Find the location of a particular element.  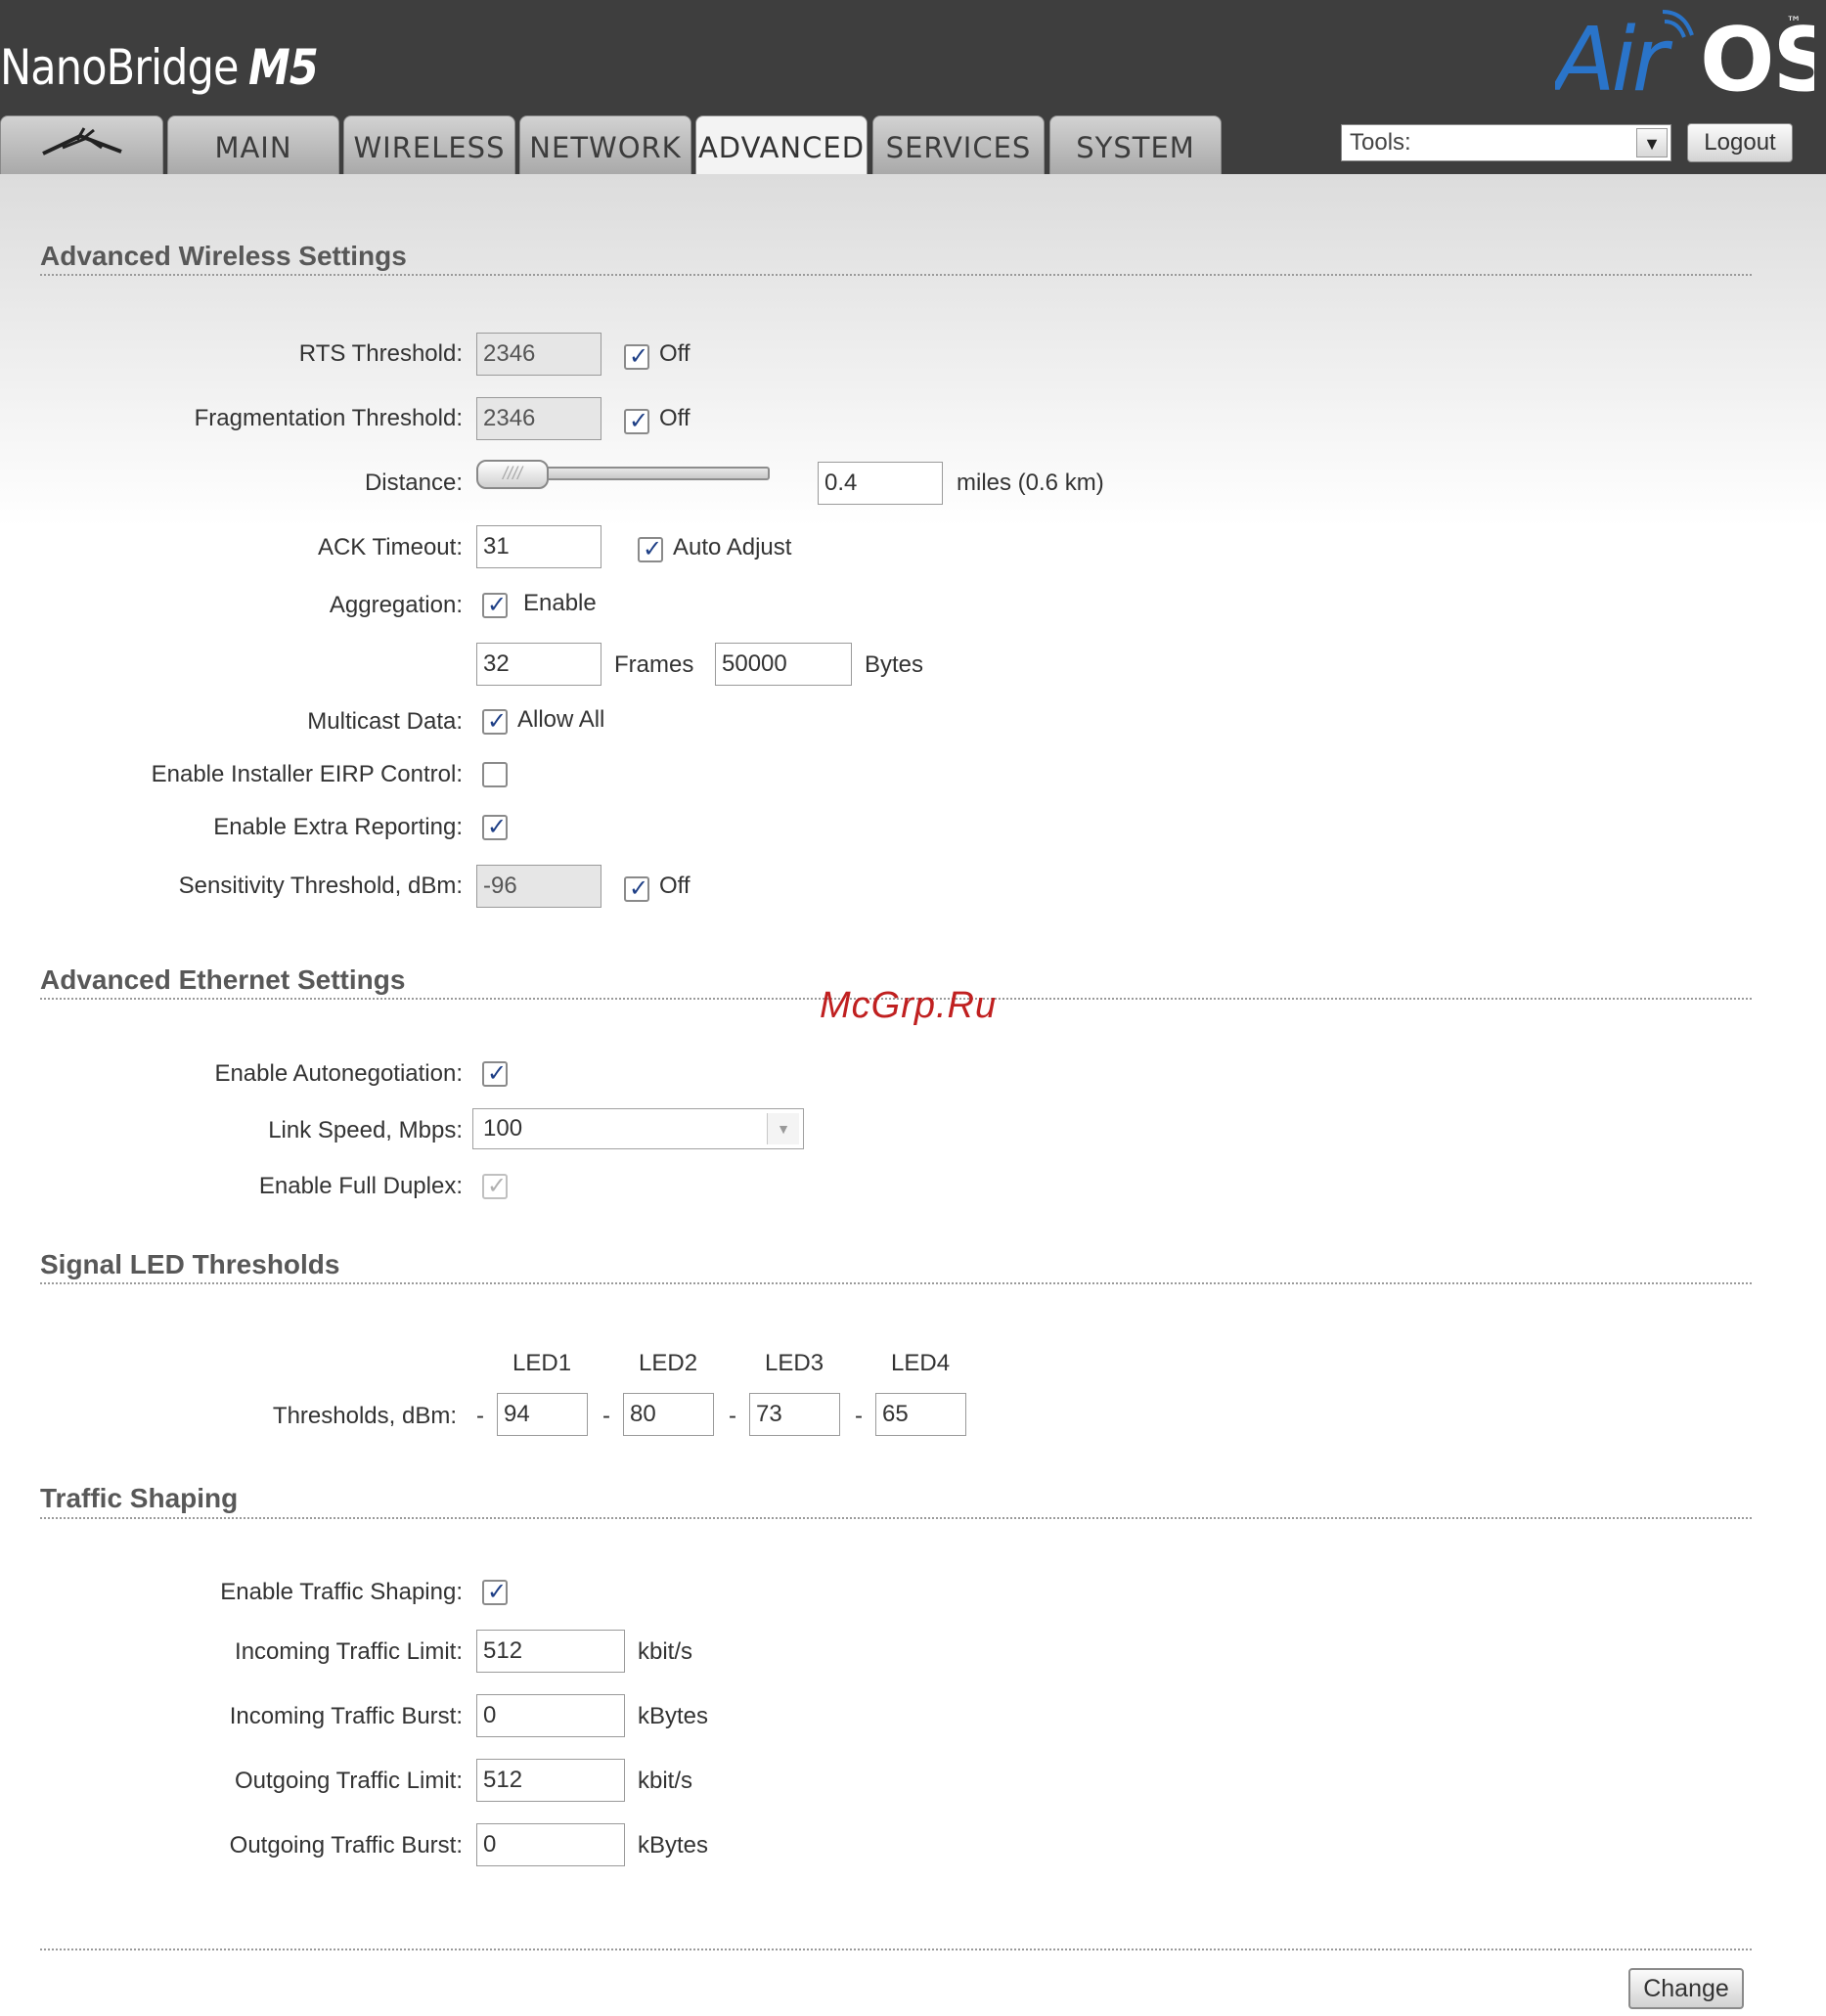

outgoing-limit-unit: kbit/s is located at coordinates (665, 1781).